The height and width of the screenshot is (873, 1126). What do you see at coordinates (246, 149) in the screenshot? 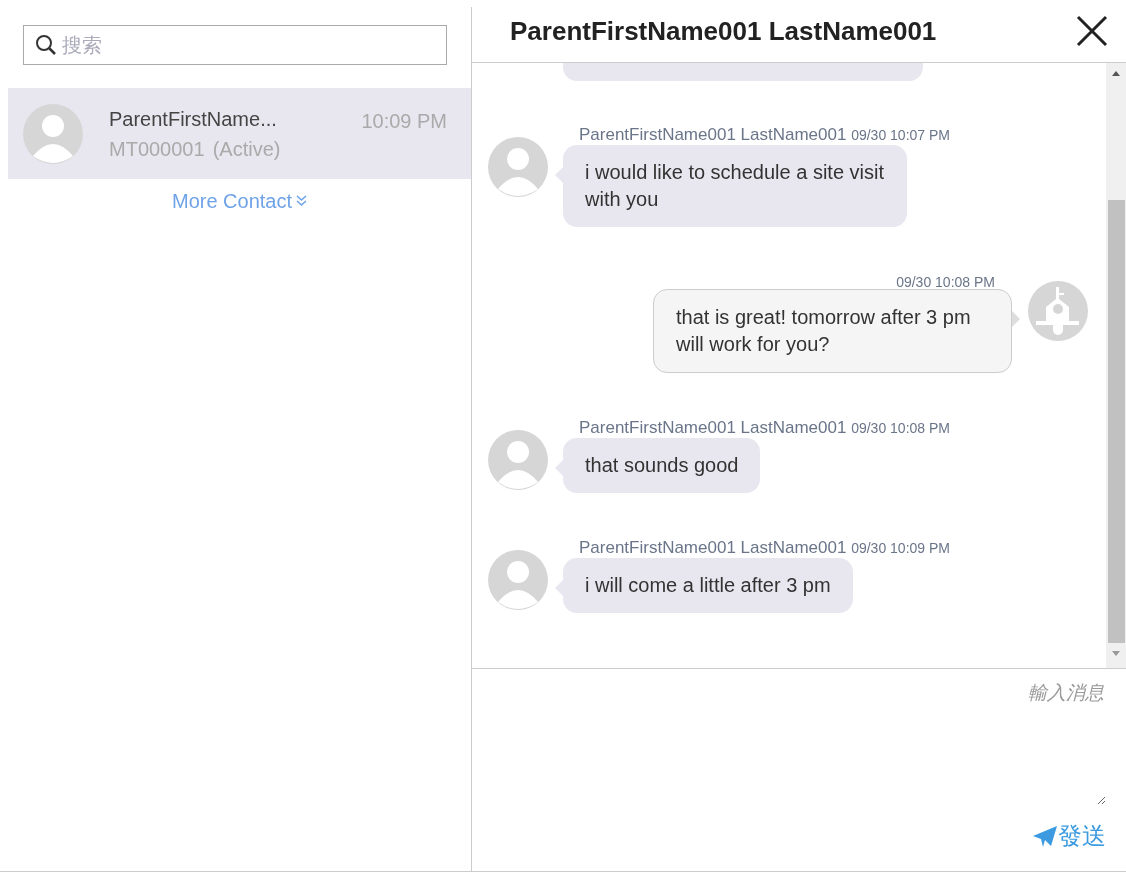
I see `contact-status: (Active)` at bounding box center [246, 149].